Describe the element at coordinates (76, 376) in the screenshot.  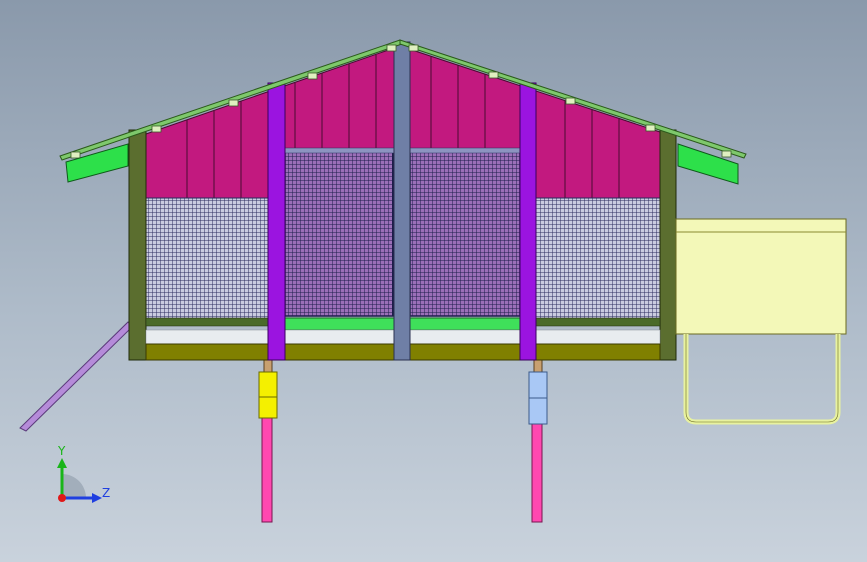
I see `ramp` at that location.